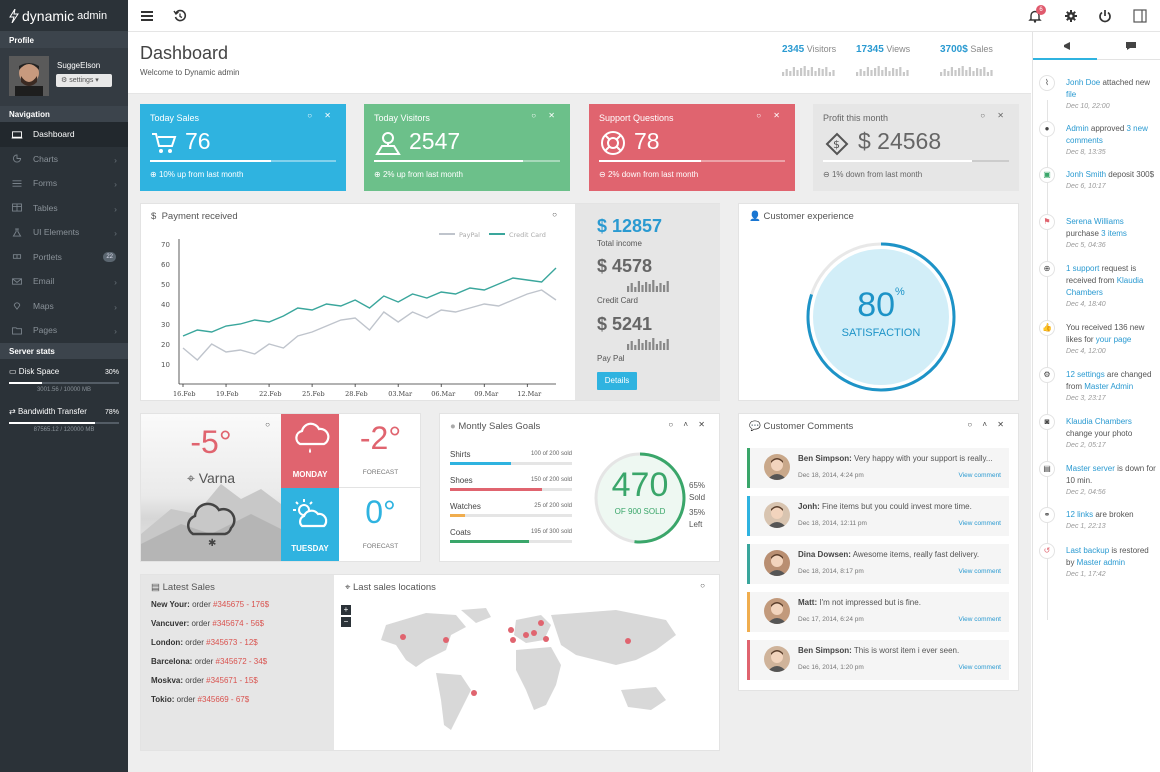 This screenshot has height=772, width=1160. Describe the element at coordinates (1101, 562) in the screenshot. I see `activity-link: Master admin` at that location.